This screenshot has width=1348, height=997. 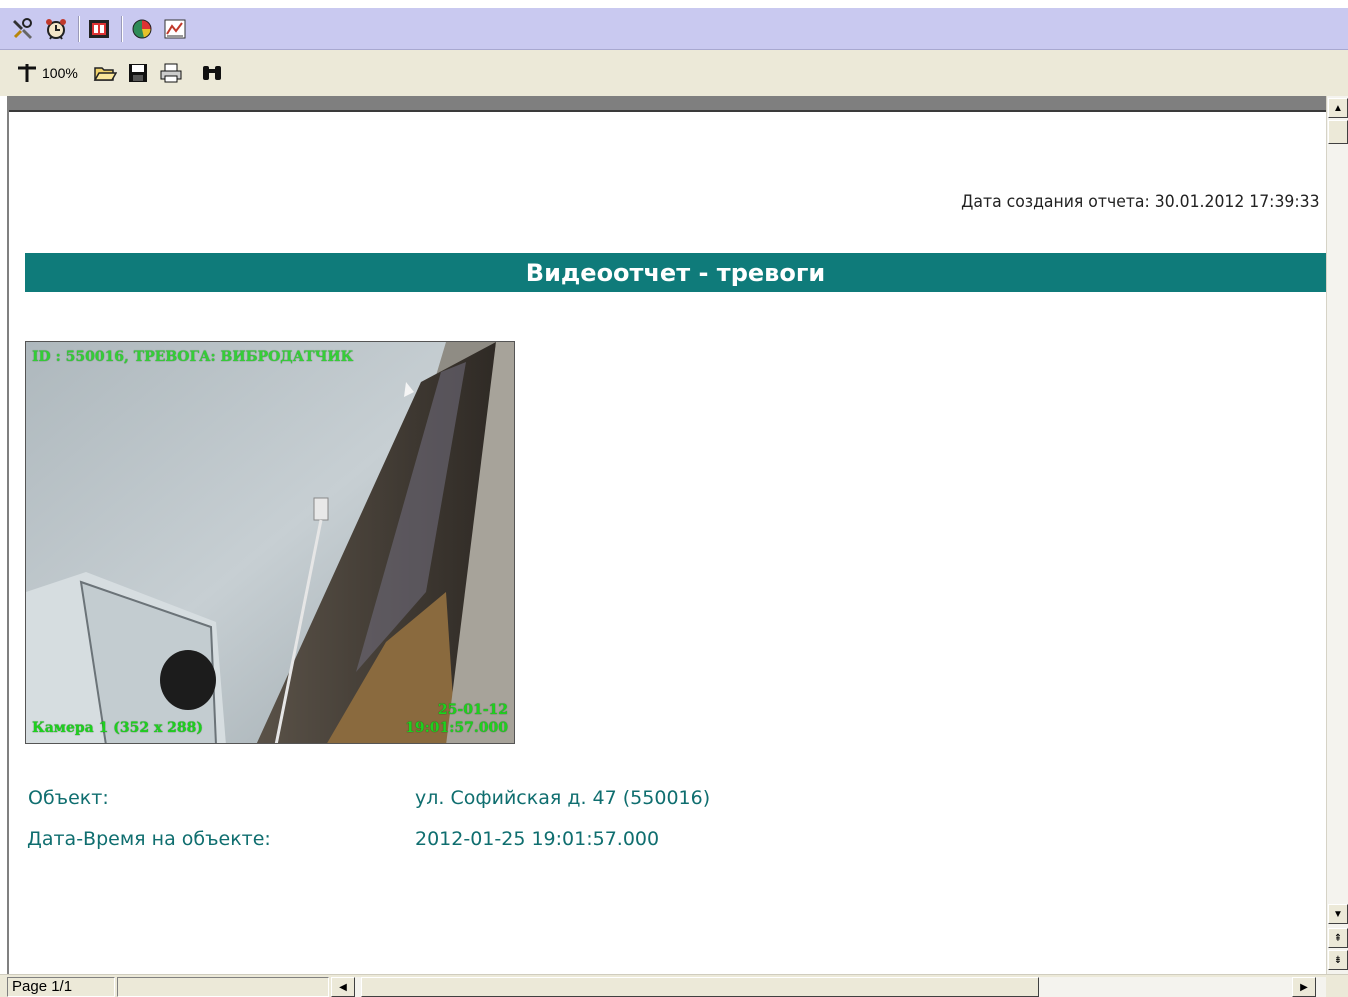 What do you see at coordinates (23, 29) in the screenshot?
I see `tools-icon` at bounding box center [23, 29].